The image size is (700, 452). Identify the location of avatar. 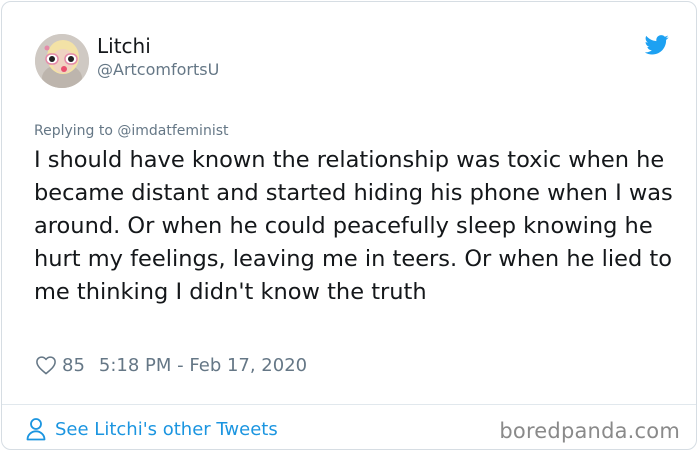
(62, 61).